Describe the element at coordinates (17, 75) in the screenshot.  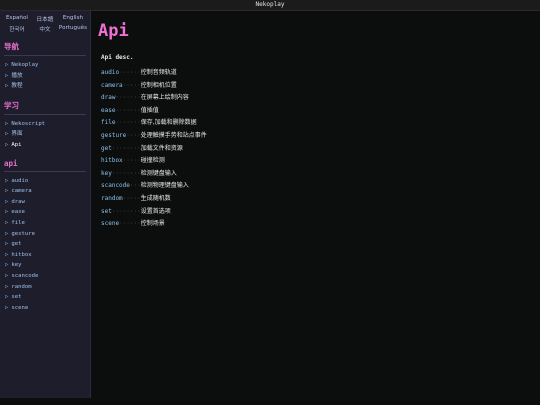
I see `sidebar-item-label: 播放` at that location.